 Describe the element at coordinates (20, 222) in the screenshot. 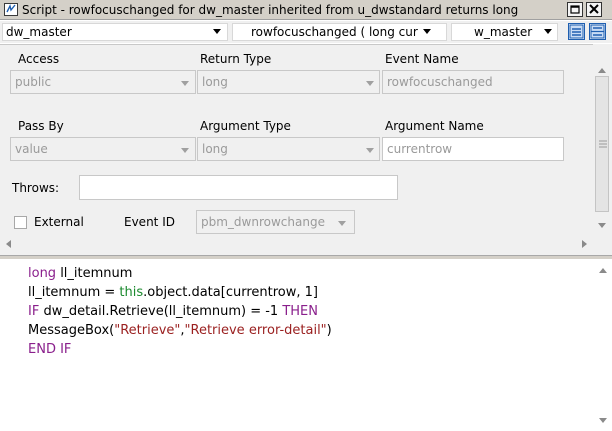

I see `external-checkbox` at that location.